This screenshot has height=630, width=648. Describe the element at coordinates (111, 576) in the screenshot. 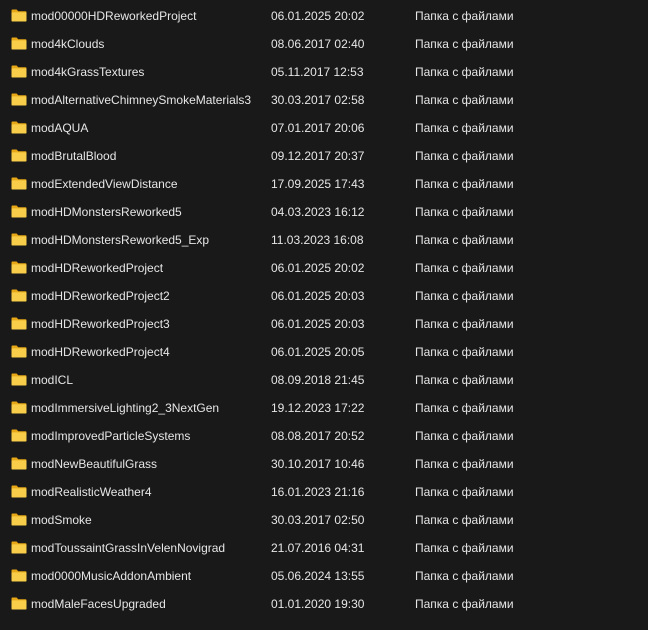

I see `file-name: mod0000MusicAddonAmbient` at that location.